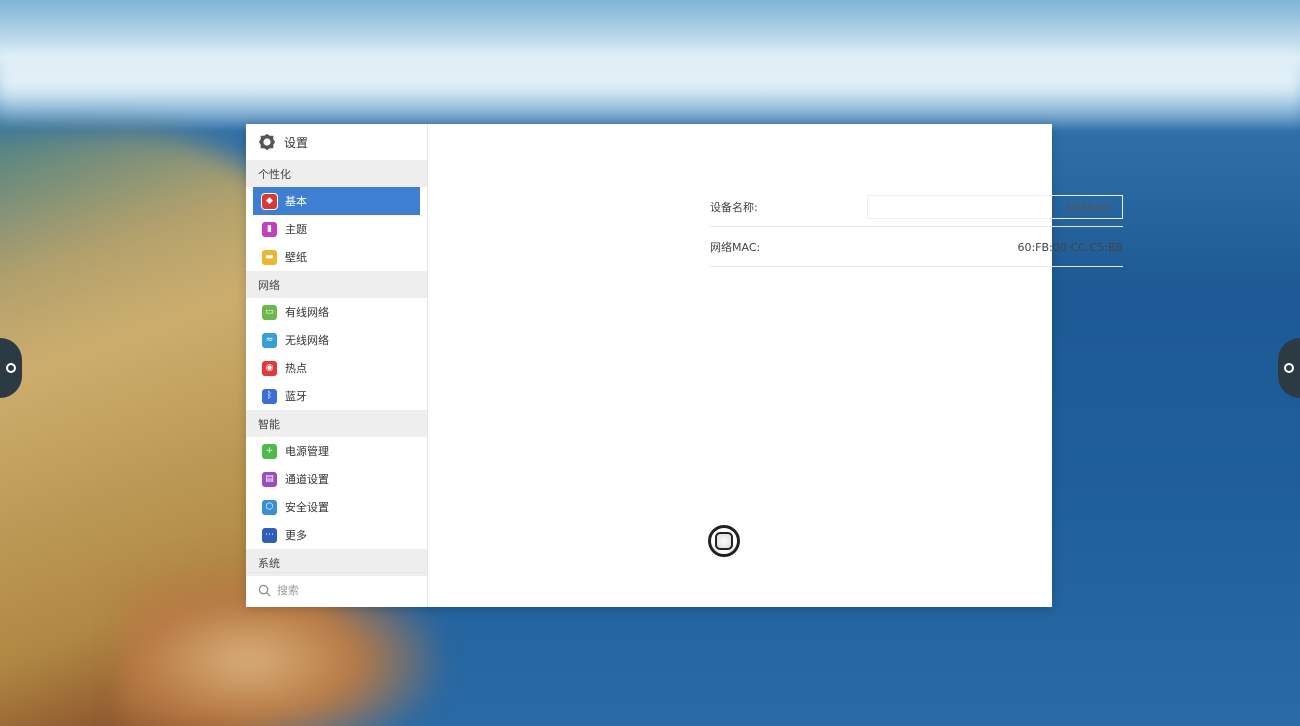  Describe the element at coordinates (1070, 247) in the screenshot. I see `mac-value: 60:FB:00:CC:C5:BB` at that location.